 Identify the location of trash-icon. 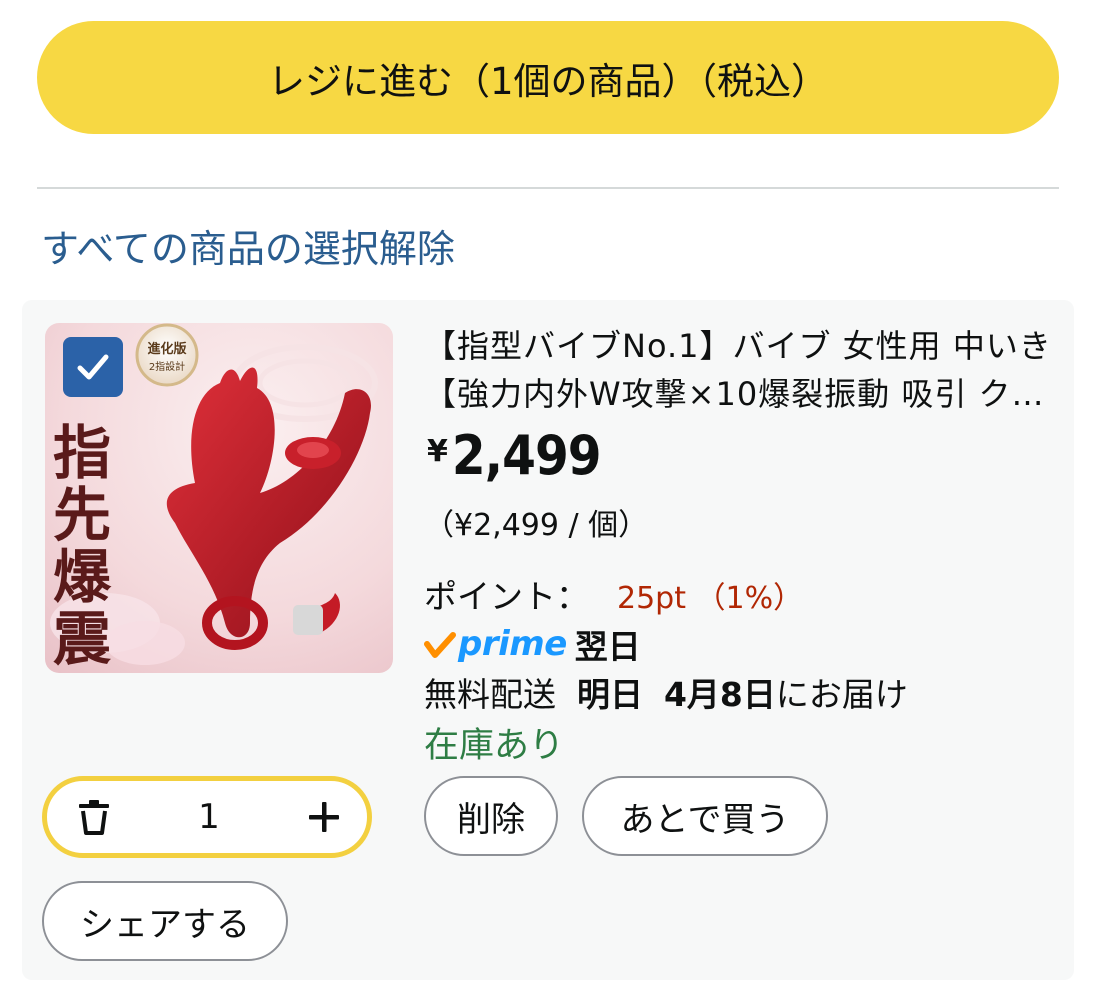
(94, 817).